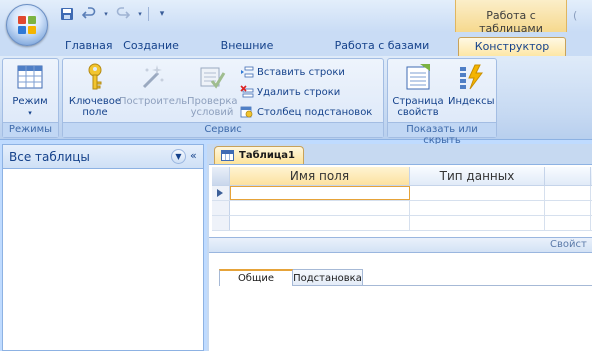 Image resolution: width=592 pixels, height=351 pixels. What do you see at coordinates (320, 176) in the screenshot?
I see `column-header-field-name: Имя поля` at bounding box center [320, 176].